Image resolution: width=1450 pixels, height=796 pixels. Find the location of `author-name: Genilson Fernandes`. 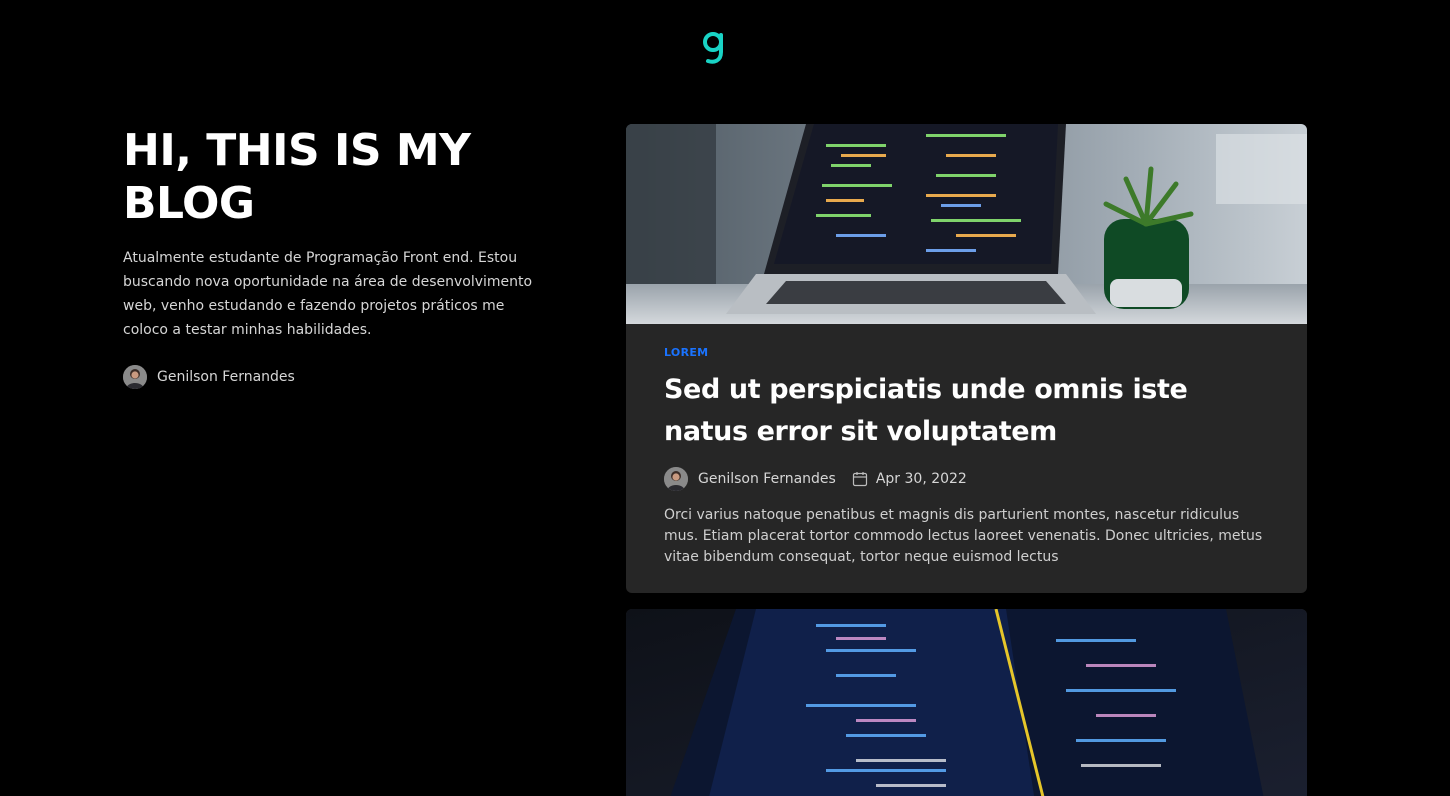

author-name: Genilson Fernandes is located at coordinates (226, 377).